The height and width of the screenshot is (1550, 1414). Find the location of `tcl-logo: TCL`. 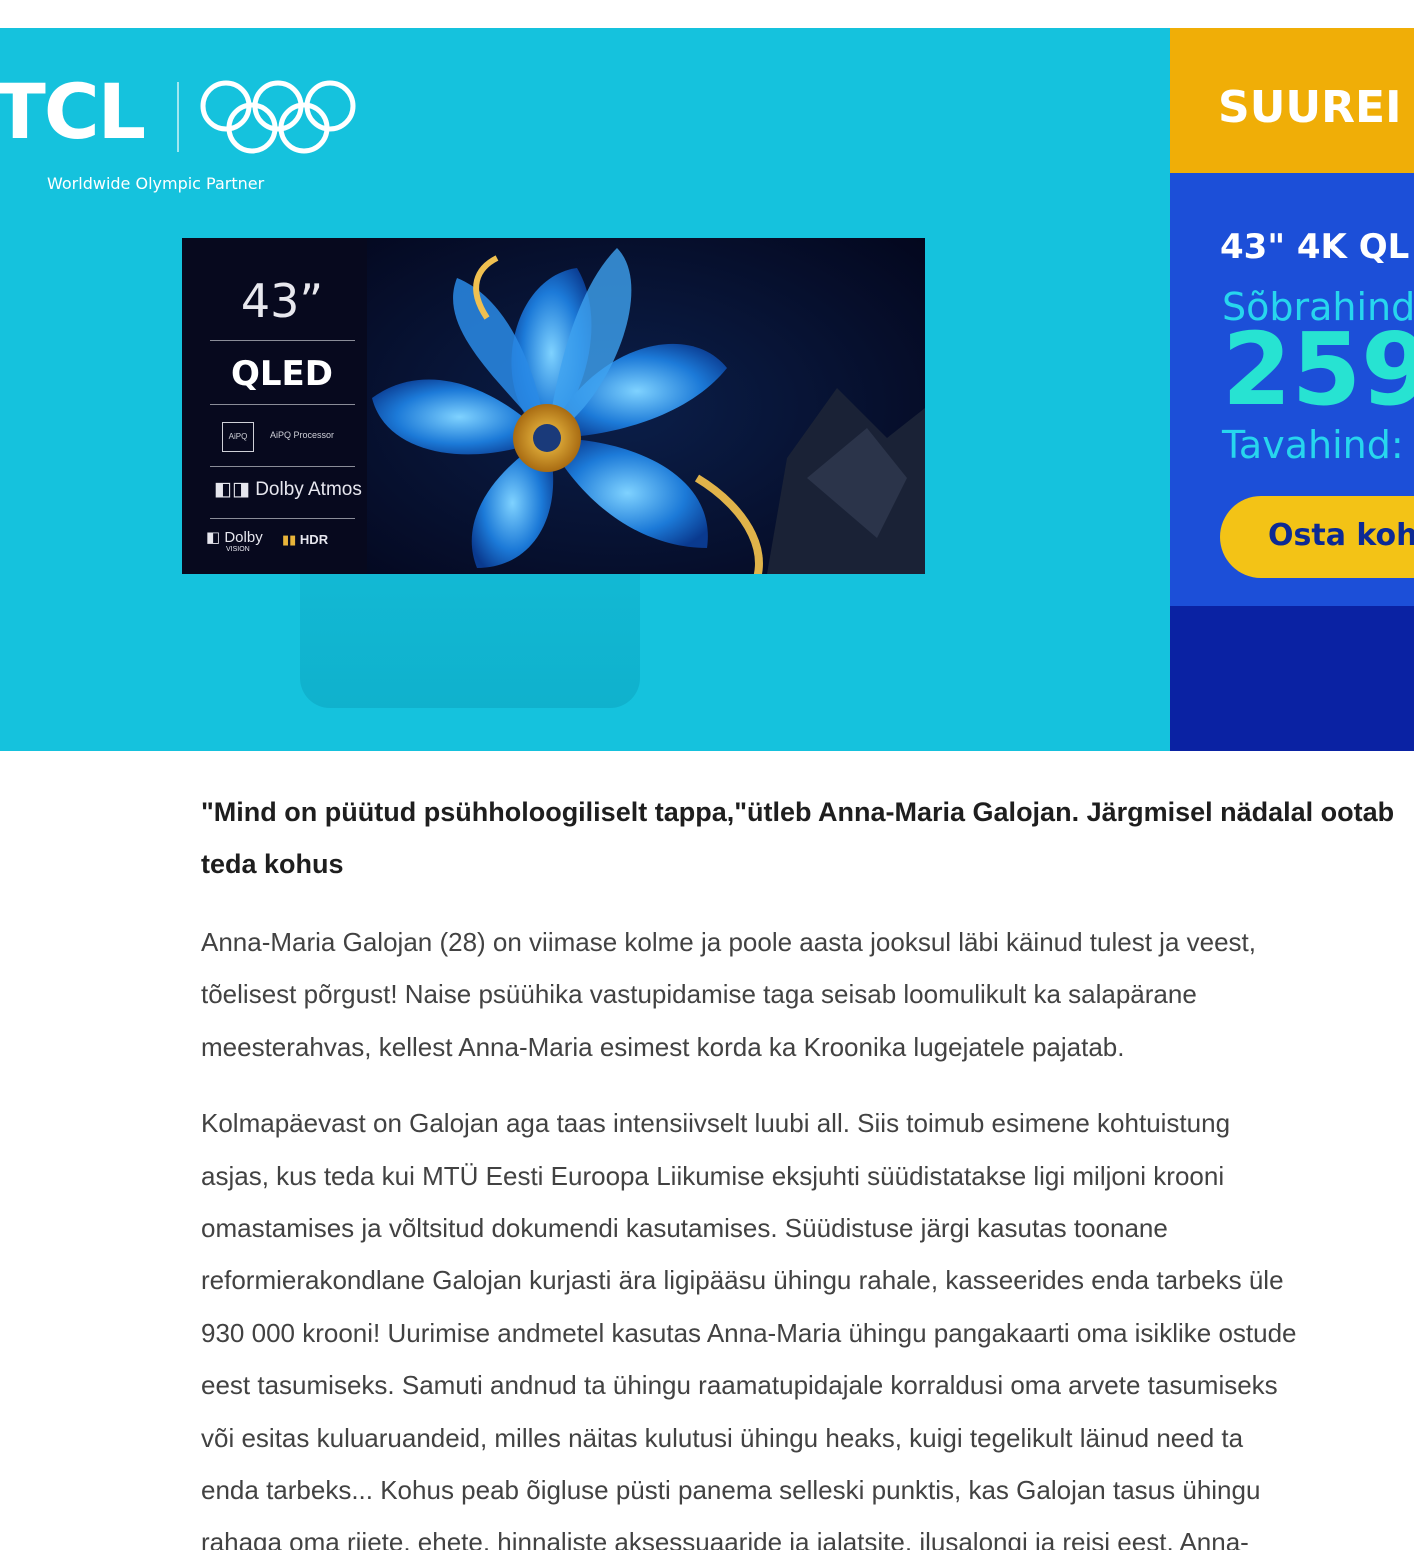

tcl-logo: TCL is located at coordinates (73, 111).